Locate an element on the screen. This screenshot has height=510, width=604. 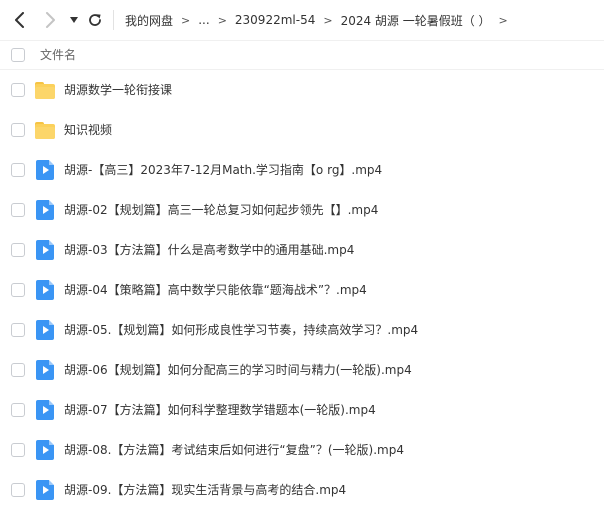
file-row: 胡源数学一轮衔接课 is located at coordinates (302, 90).